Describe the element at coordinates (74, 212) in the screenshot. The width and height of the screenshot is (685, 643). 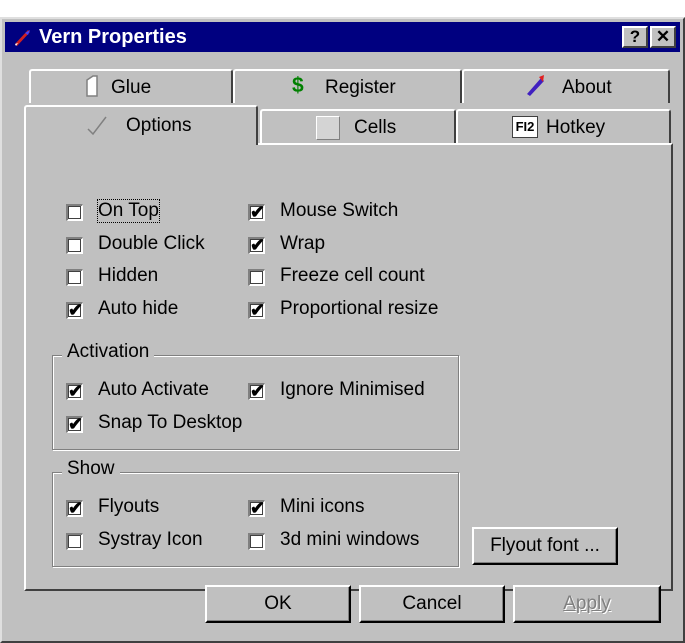
I see `on-top-checkbox` at that location.